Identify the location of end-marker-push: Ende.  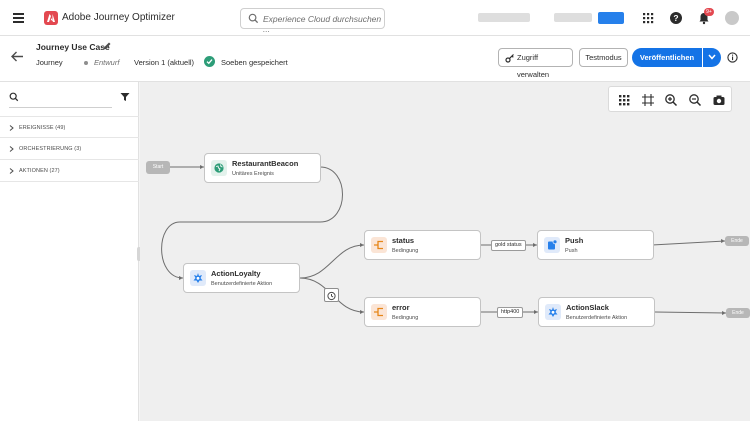
(737, 241).